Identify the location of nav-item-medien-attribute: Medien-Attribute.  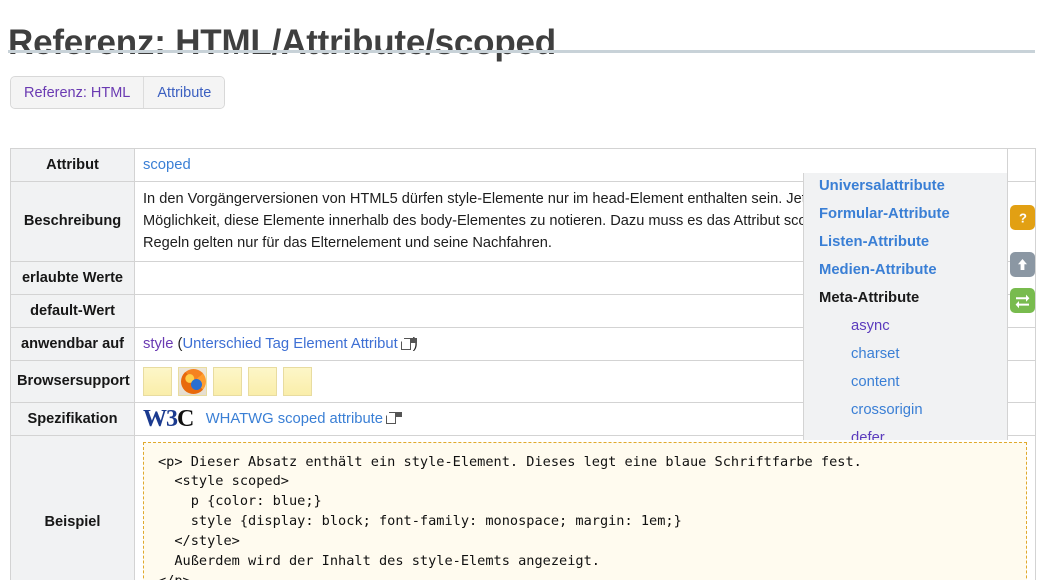
(905, 271).